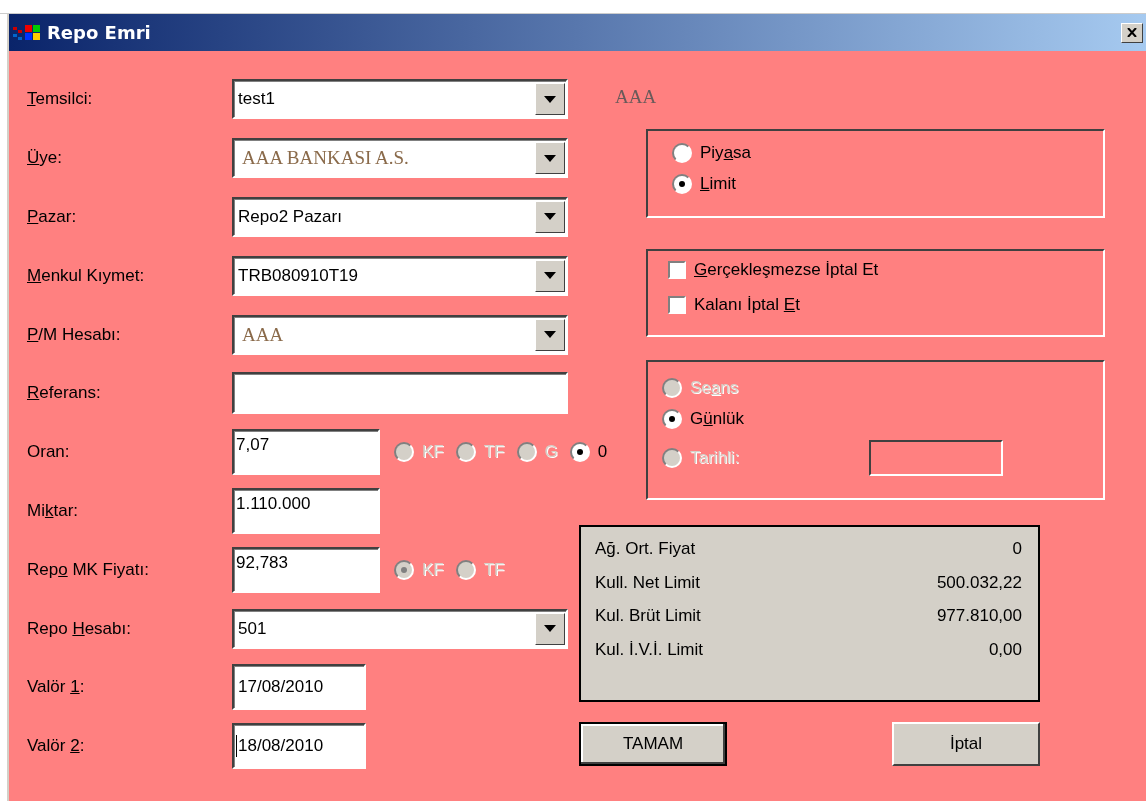  Describe the element at coordinates (645, 549) in the screenshot. I see `summary-label: Ağ. Ort. Fiyat` at that location.